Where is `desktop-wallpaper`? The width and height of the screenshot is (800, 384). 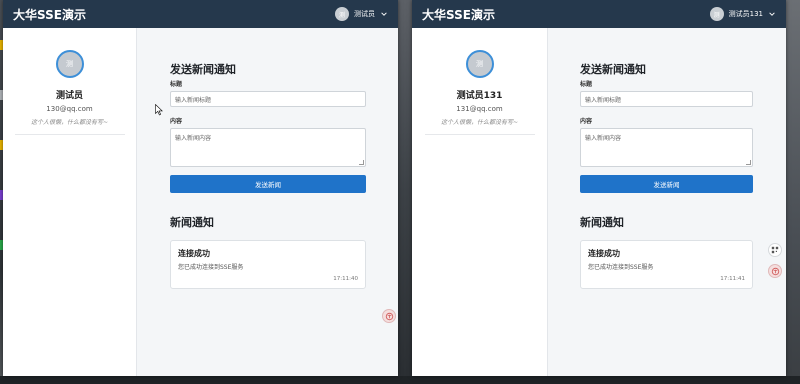 desktop-wallpaper is located at coordinates (405, 192).